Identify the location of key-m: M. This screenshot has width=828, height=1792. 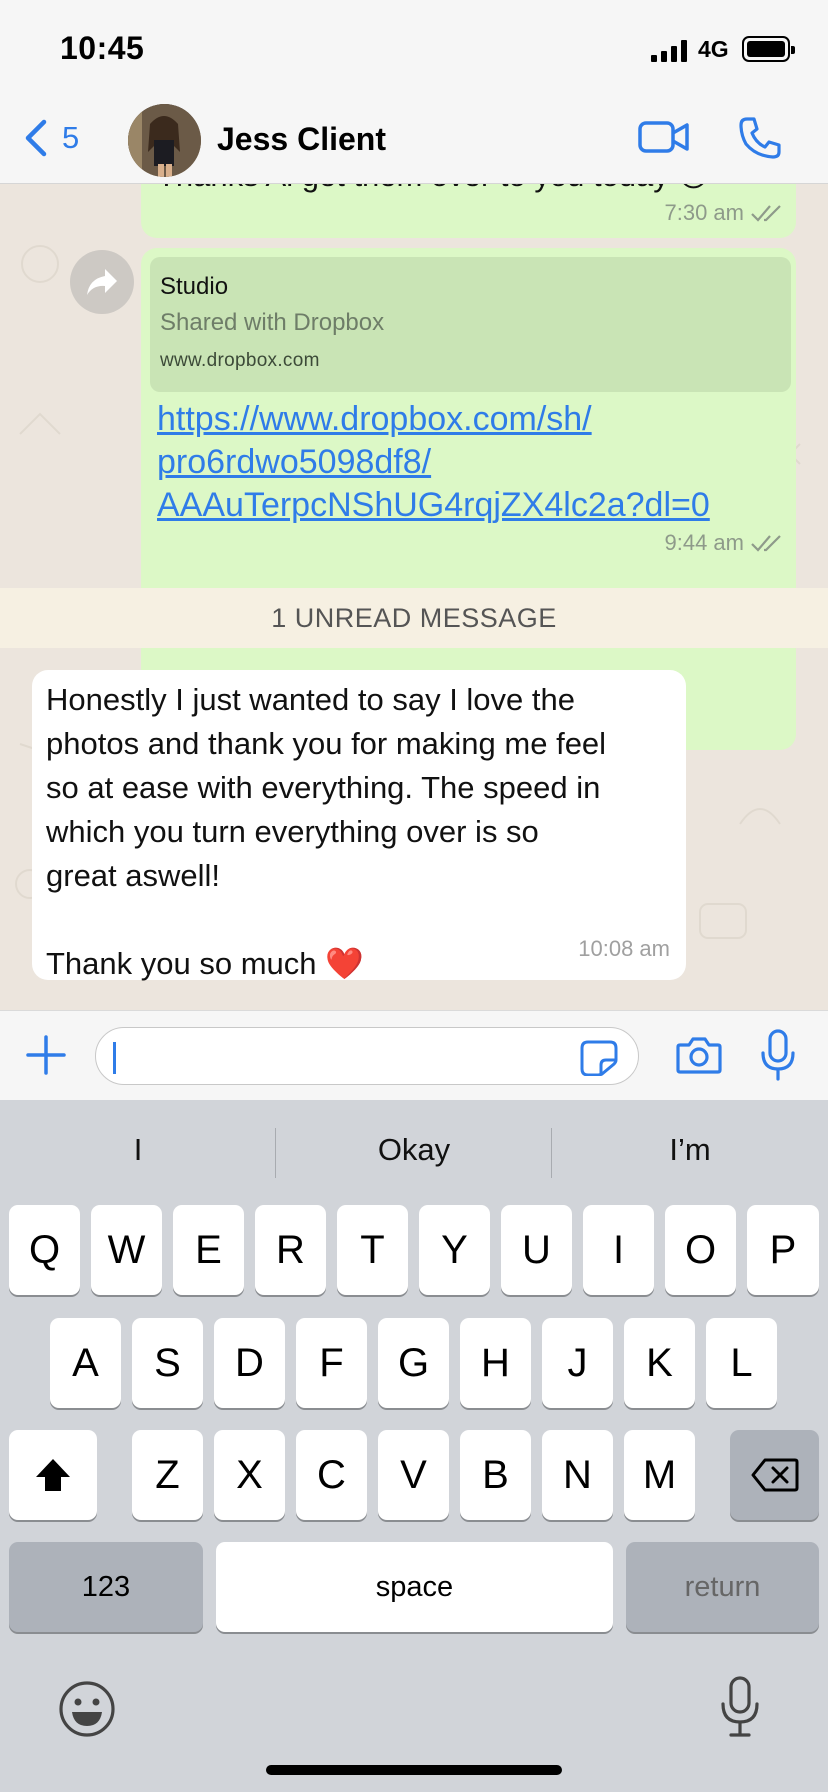
(659, 1475).